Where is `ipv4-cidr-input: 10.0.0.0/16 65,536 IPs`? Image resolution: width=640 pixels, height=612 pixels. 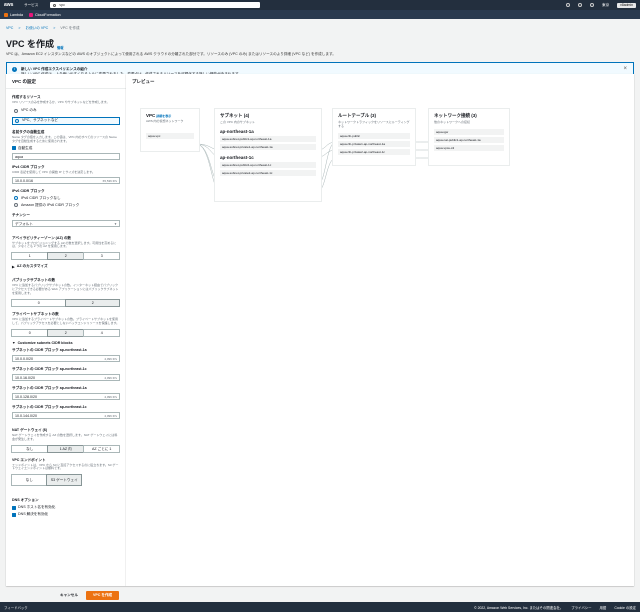 ipv4-cidr-input: 10.0.0.0/16 65,536 IPs is located at coordinates (66, 180).